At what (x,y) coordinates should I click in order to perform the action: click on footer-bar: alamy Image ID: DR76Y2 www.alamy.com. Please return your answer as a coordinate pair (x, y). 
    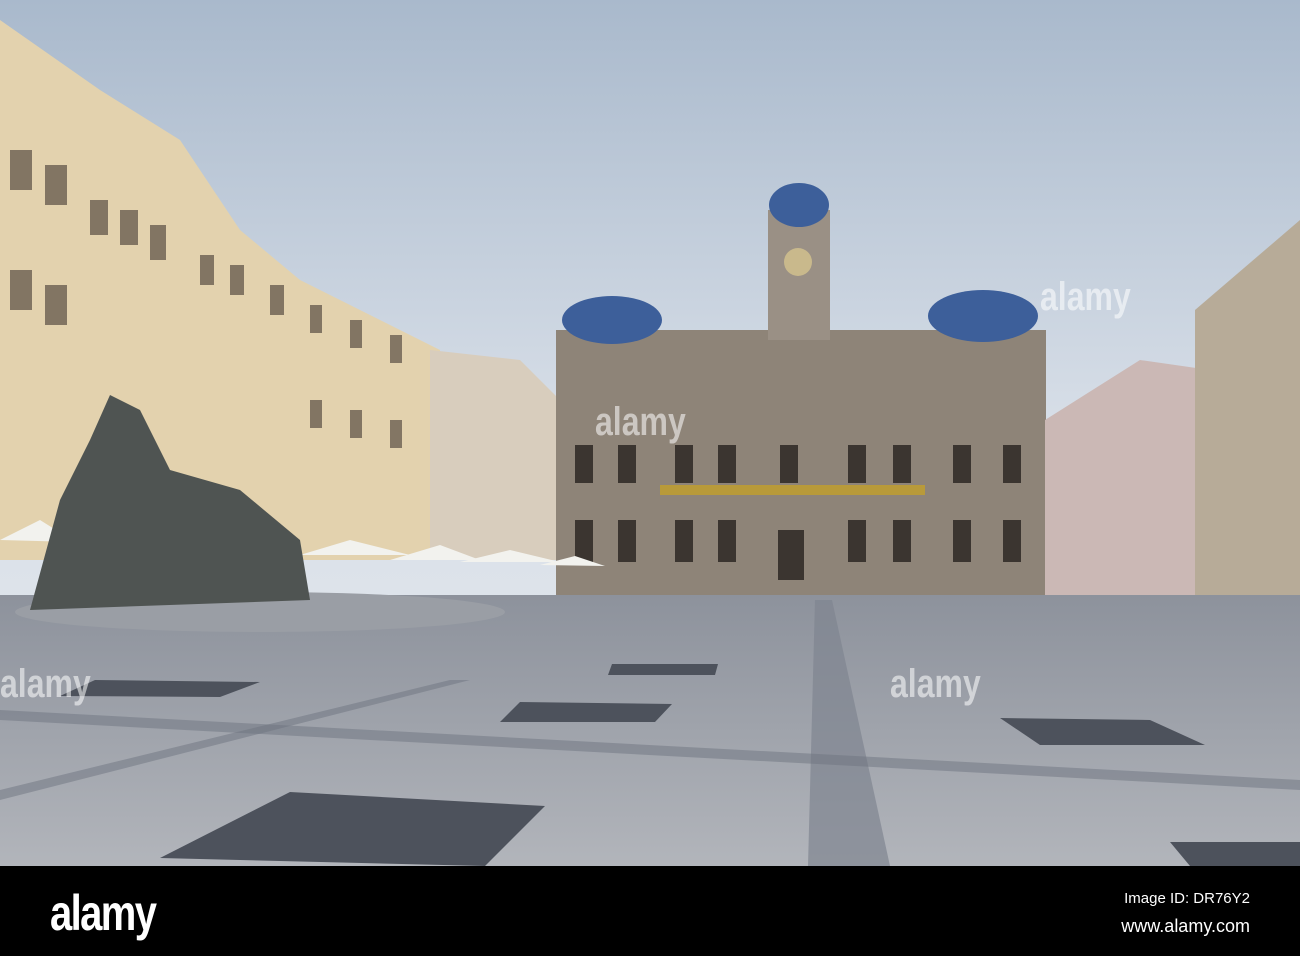
    Looking at the image, I should click on (650, 911).